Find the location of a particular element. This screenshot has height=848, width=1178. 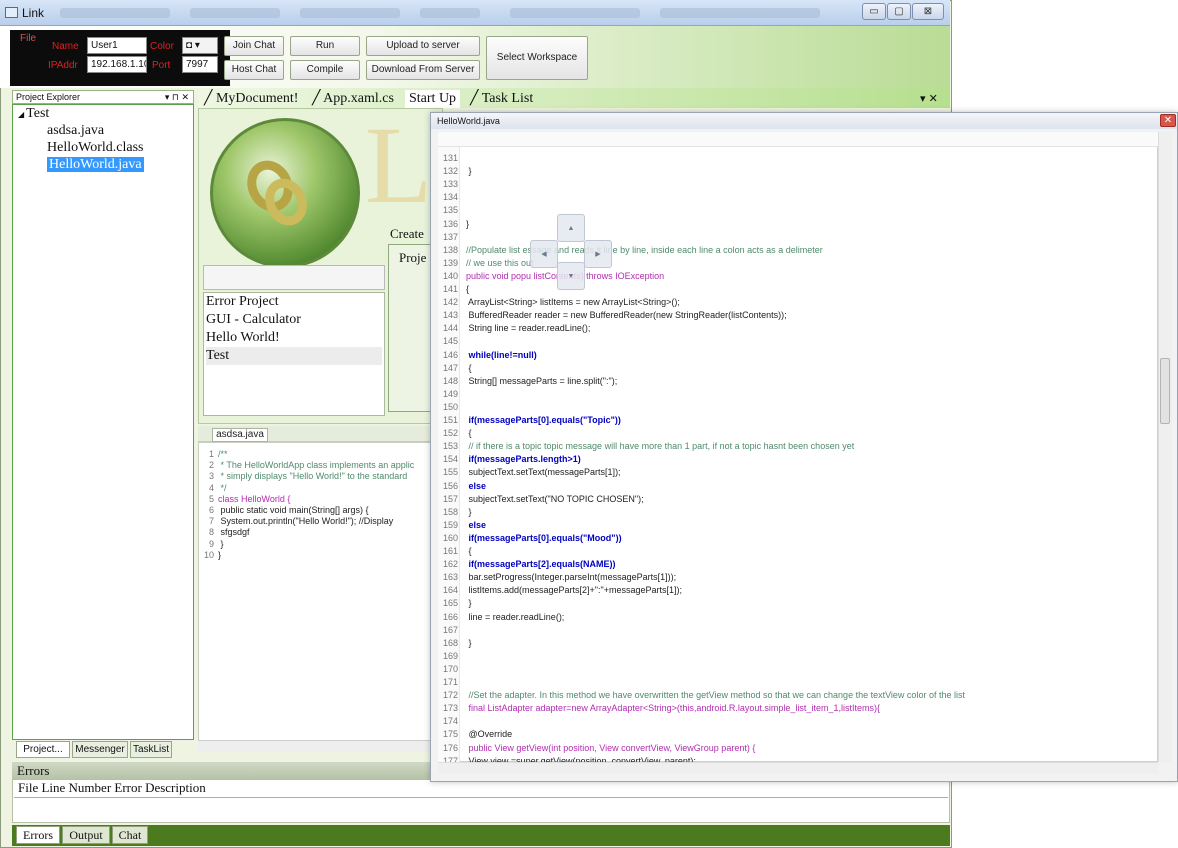

file-menu: File is located at coordinates (28, 38).